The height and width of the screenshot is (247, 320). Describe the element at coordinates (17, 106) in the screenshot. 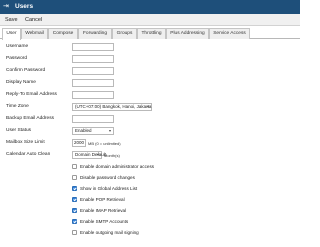

I see `time-zone-label: Time Zone` at that location.